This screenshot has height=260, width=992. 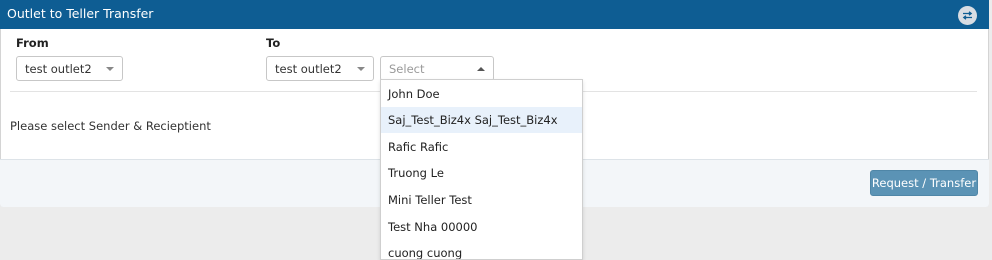 I want to click on to-outlet-value: test outlet2, so click(x=308, y=69).